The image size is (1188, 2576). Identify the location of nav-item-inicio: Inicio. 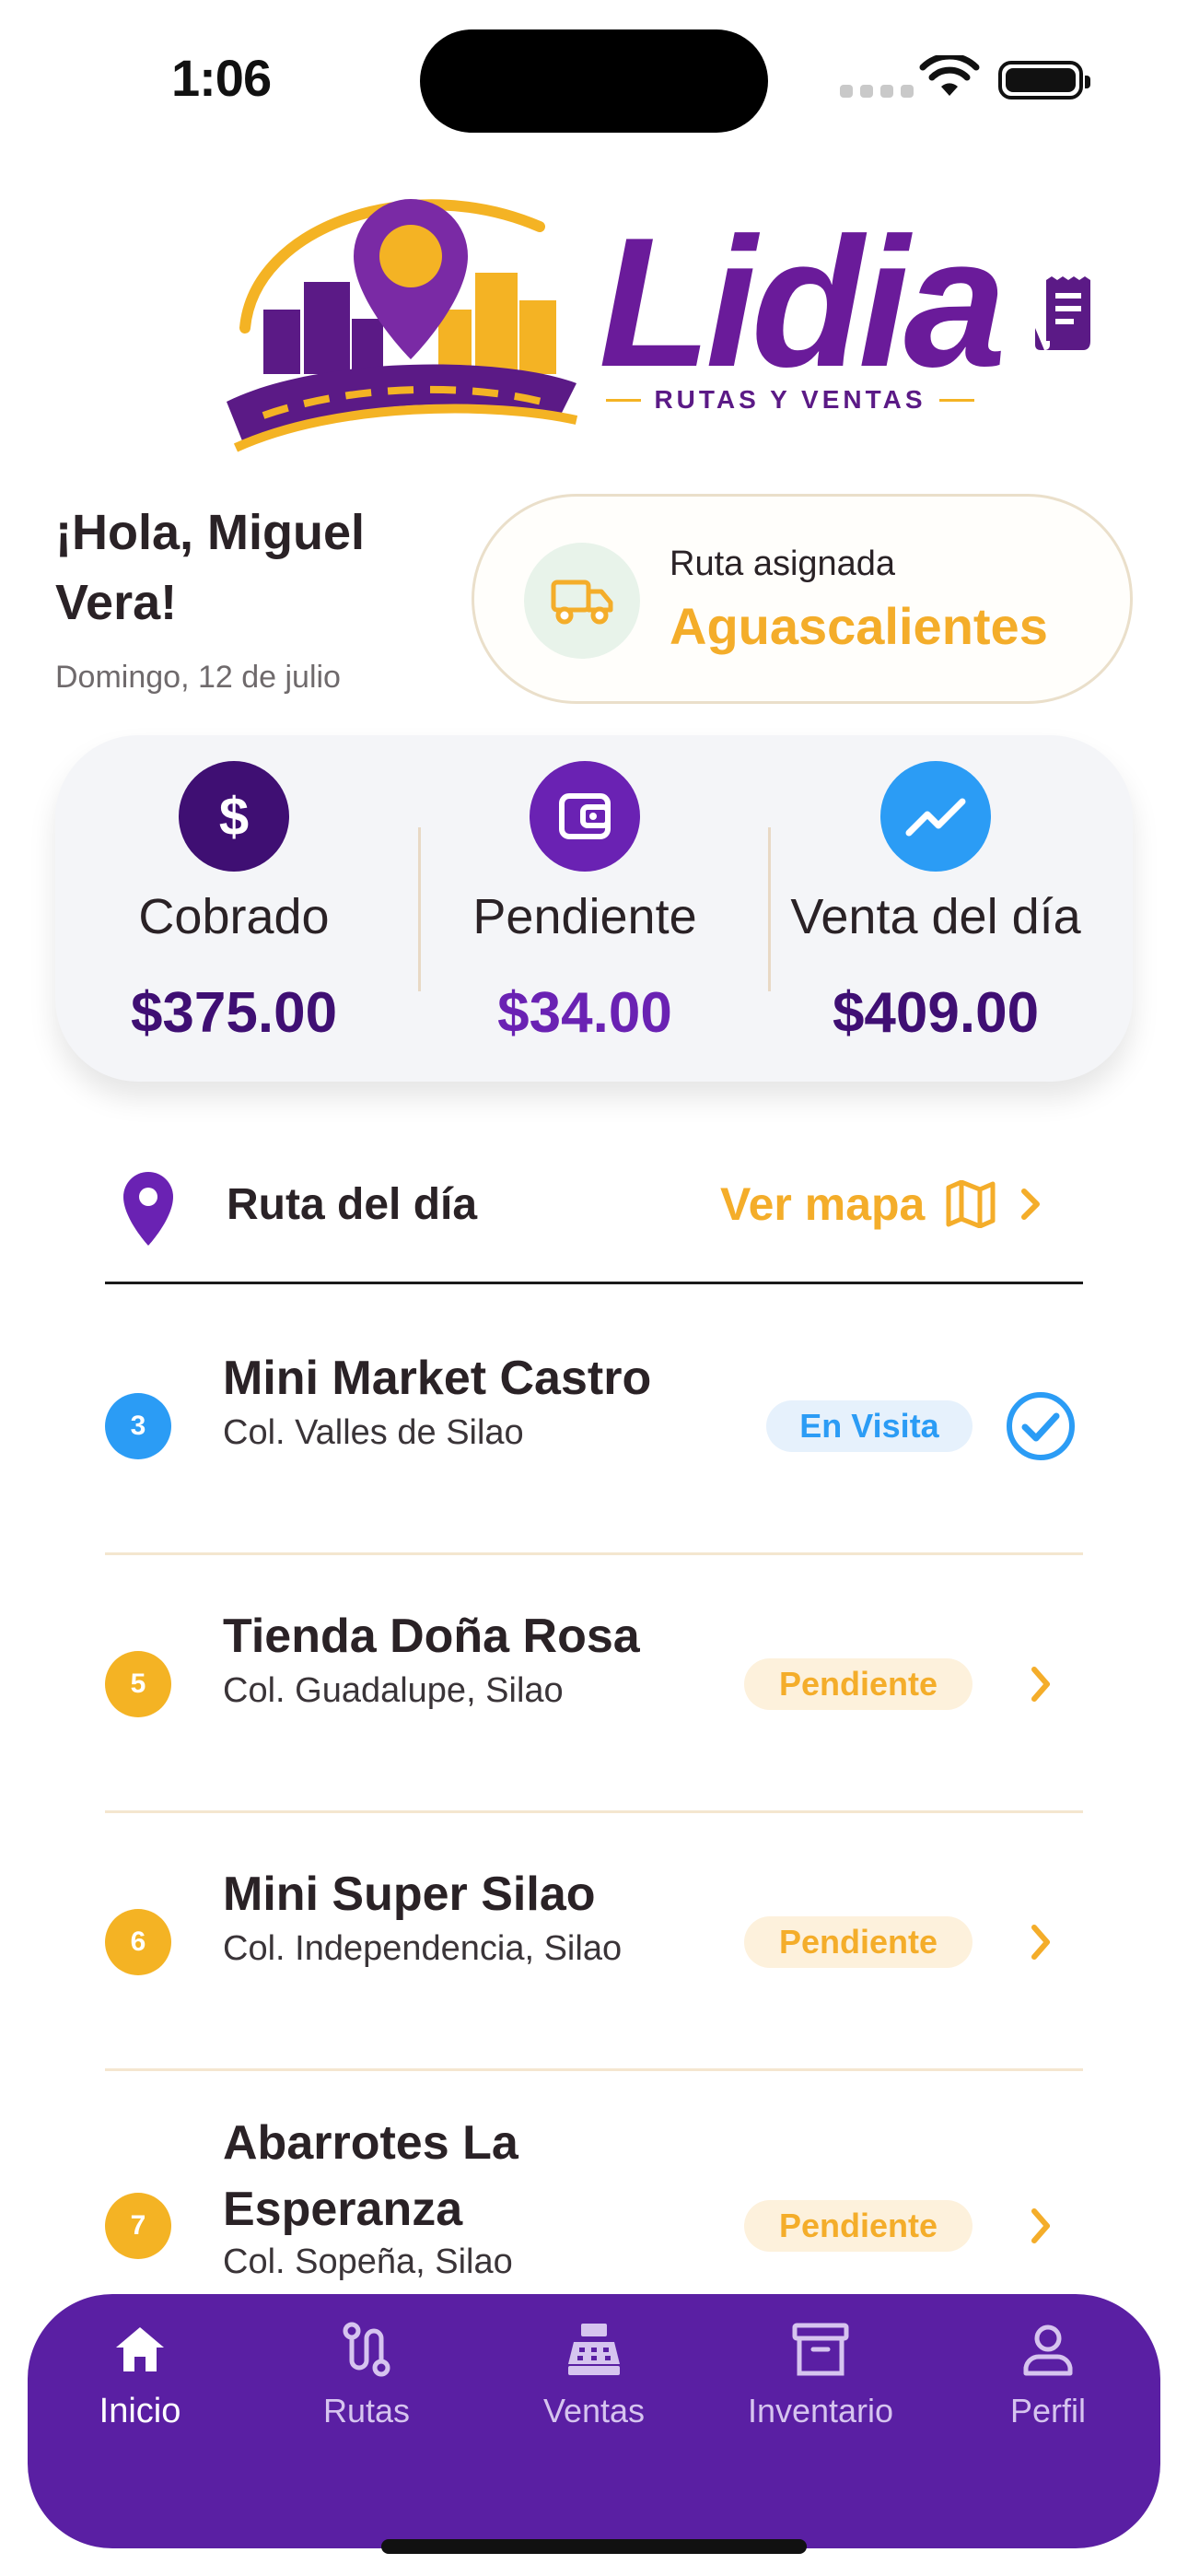
(140, 2412).